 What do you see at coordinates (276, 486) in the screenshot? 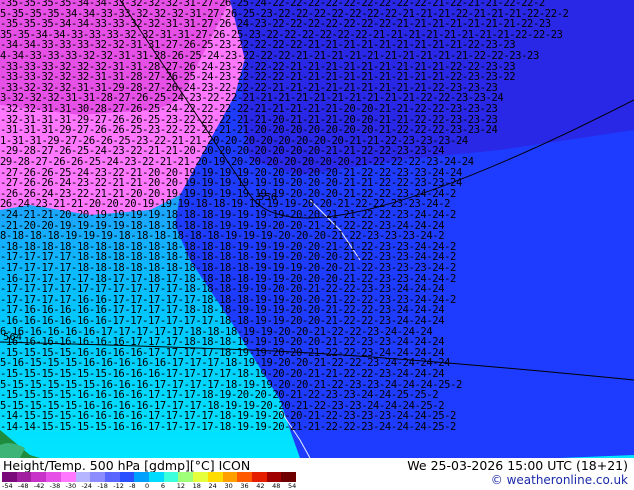
I see `scale-tick-label: 48` at bounding box center [276, 486].